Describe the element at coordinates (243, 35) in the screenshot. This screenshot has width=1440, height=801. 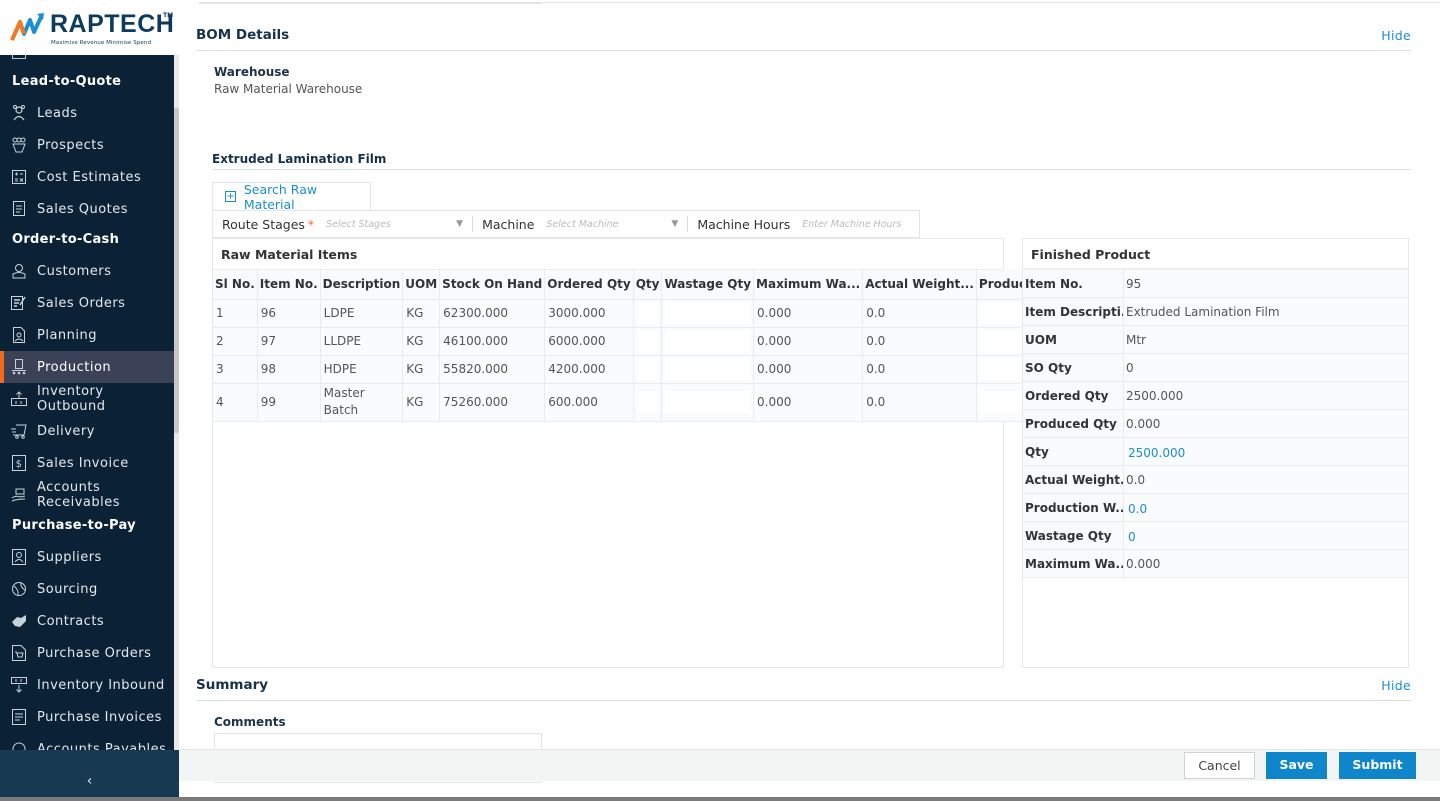
I see `bom-details-title: BOM Details` at that location.